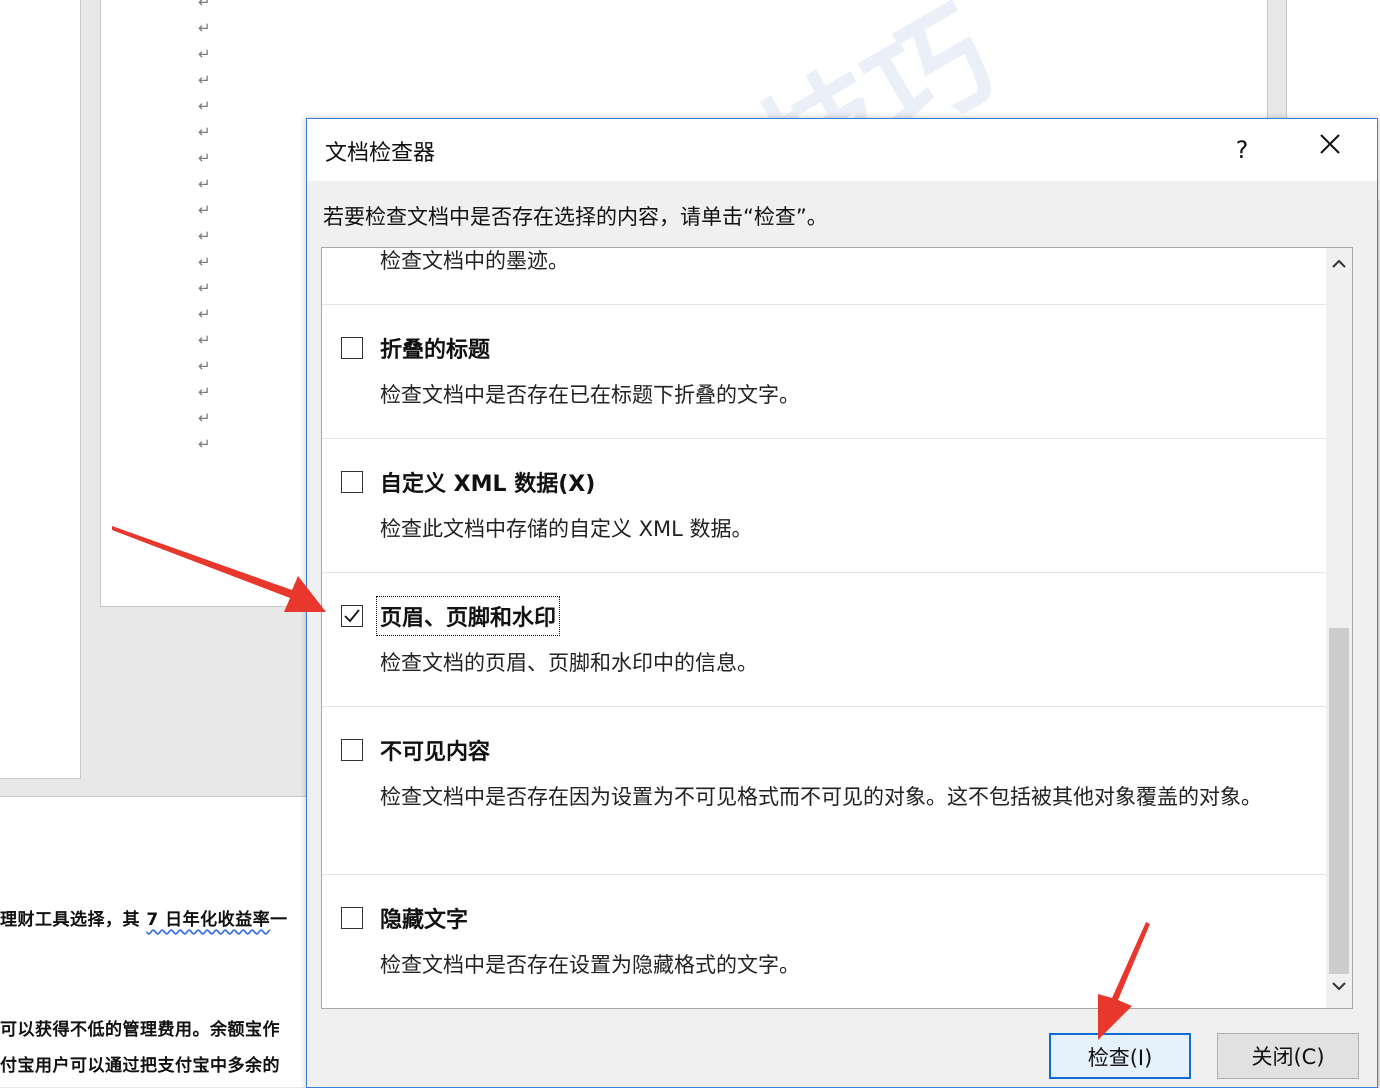 The width and height of the screenshot is (1380, 1088). I want to click on checkmark-icon, so click(352, 616).